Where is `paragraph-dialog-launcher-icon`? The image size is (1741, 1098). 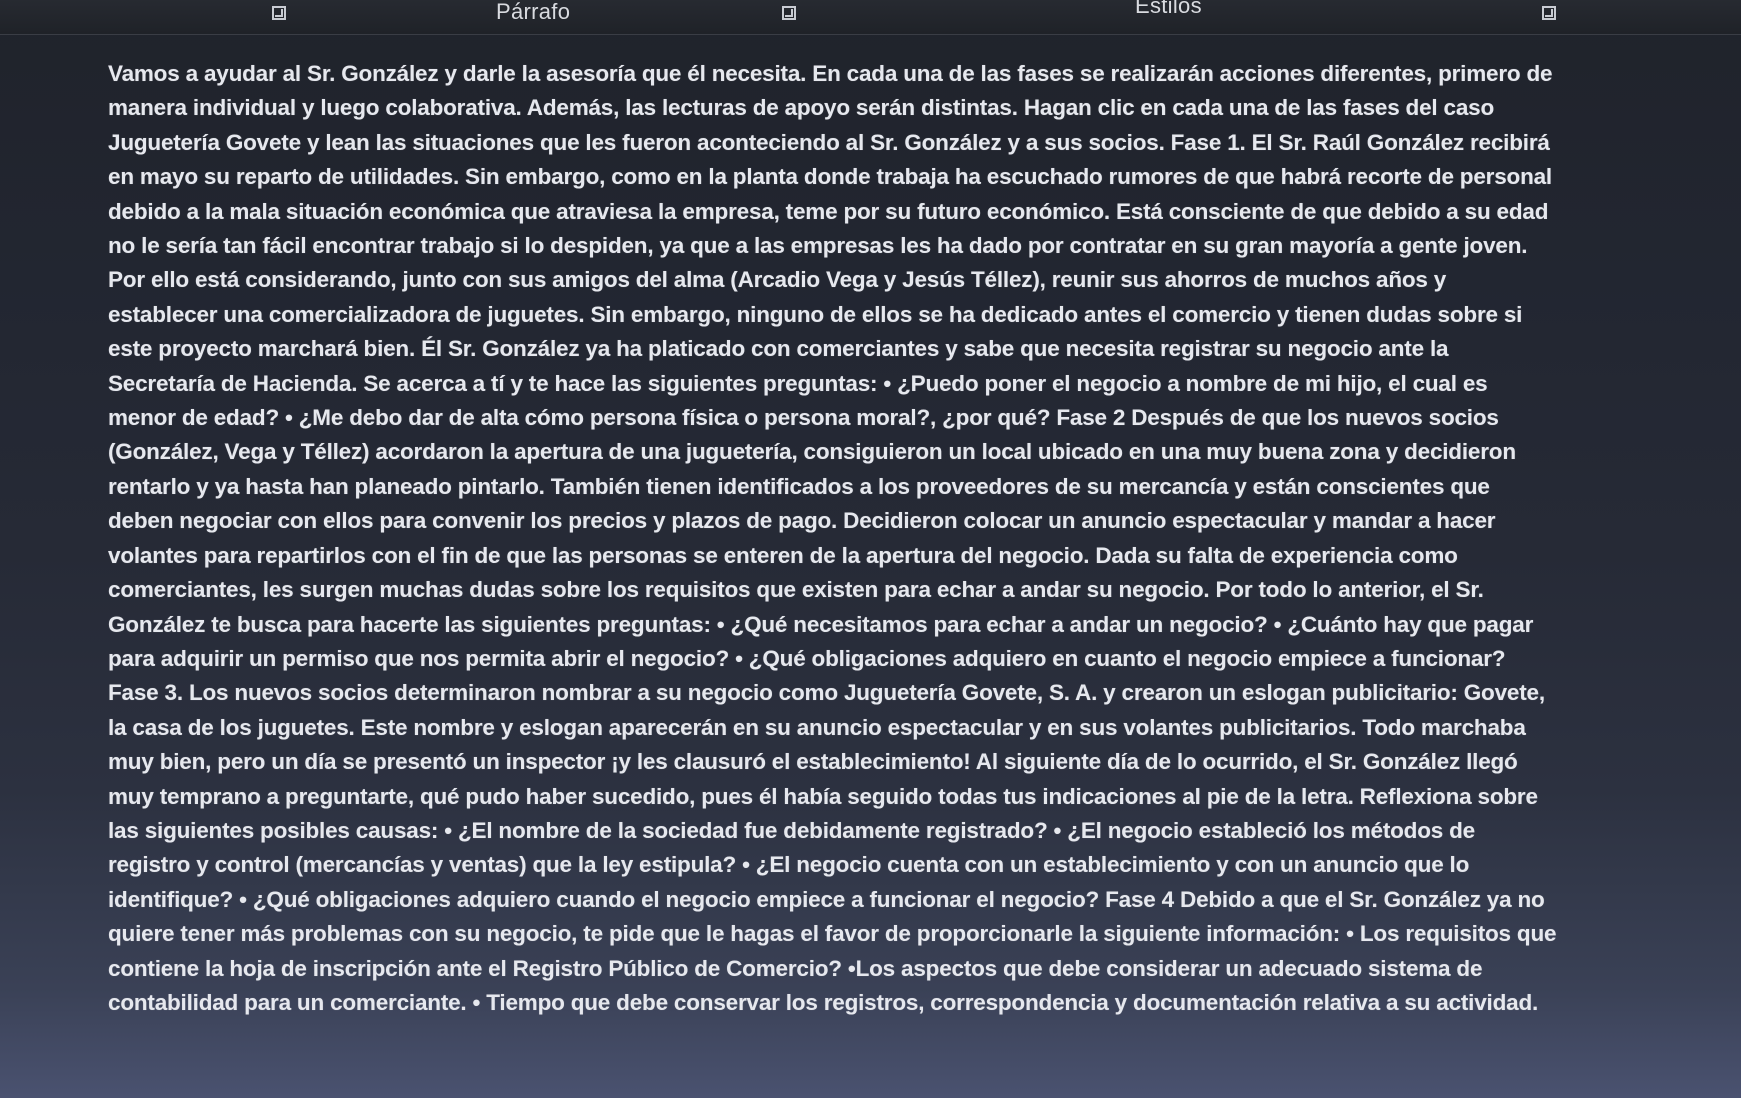
paragraph-dialog-launcher-icon is located at coordinates (789, 13).